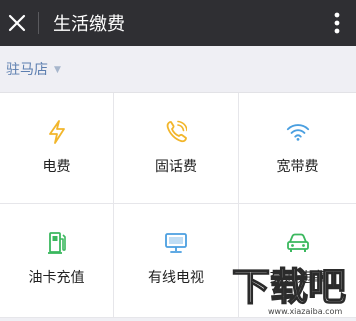 The width and height of the screenshot is (356, 321). I want to click on service-label: 固话费, so click(176, 167).